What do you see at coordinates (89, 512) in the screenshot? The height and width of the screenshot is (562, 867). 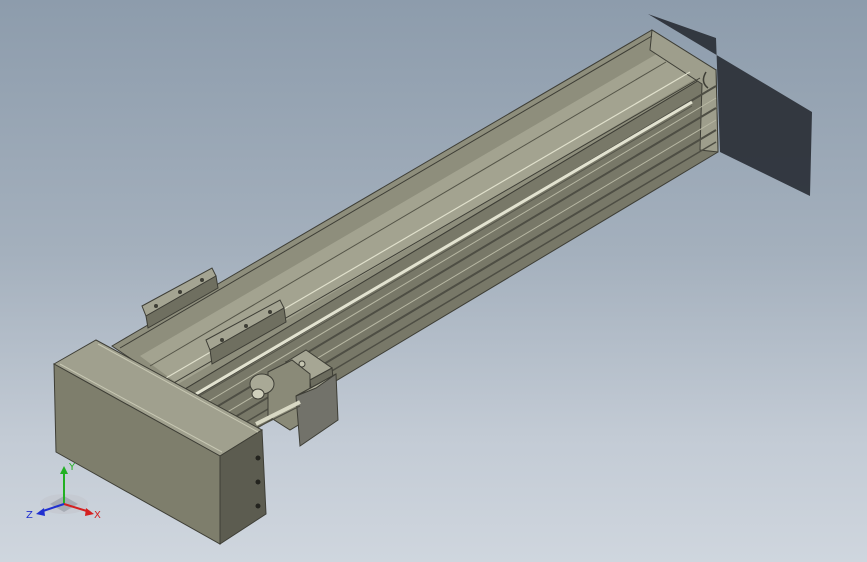 I see `x-axis-arrow-icon` at bounding box center [89, 512].